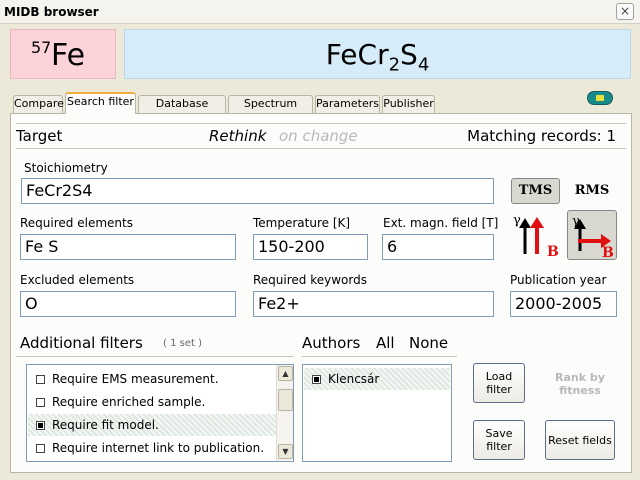 The image size is (640, 480). I want to click on on-change-label: on change, so click(318, 136).